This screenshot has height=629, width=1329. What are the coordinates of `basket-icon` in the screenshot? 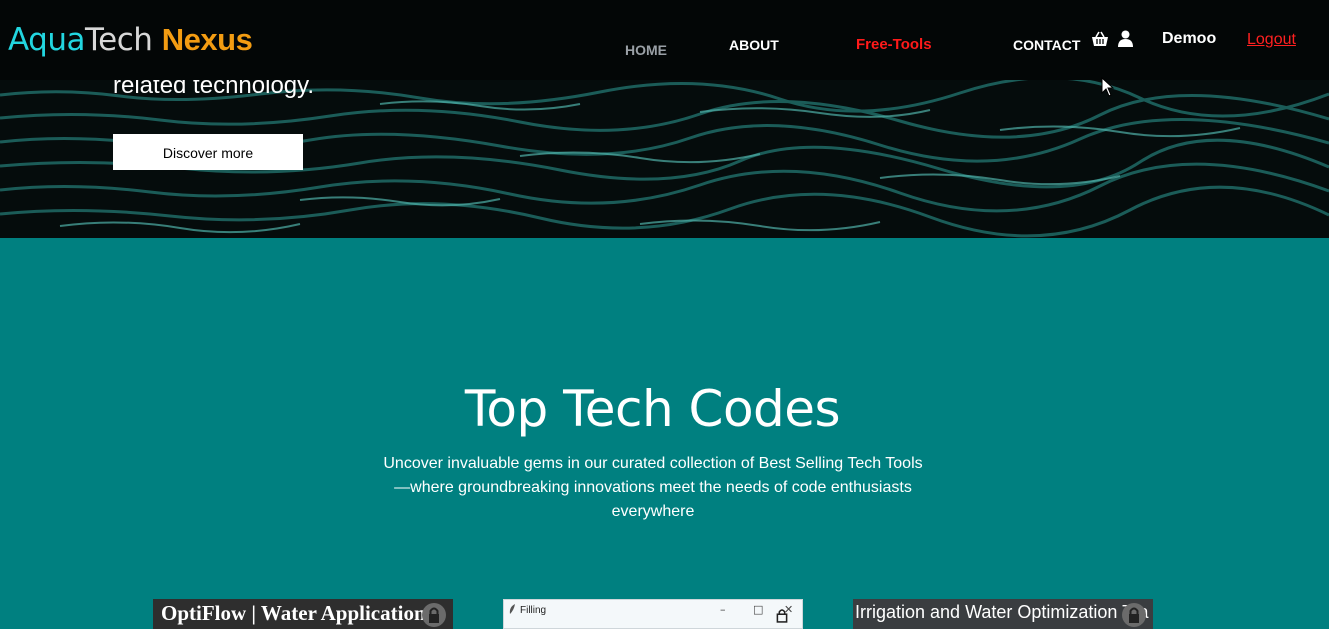 It's located at (1100, 39).